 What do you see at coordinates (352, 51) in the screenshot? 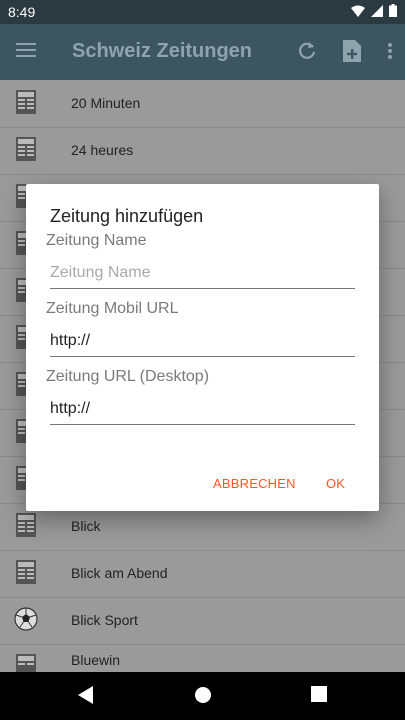
I see `add-newspaper-icon` at bounding box center [352, 51].